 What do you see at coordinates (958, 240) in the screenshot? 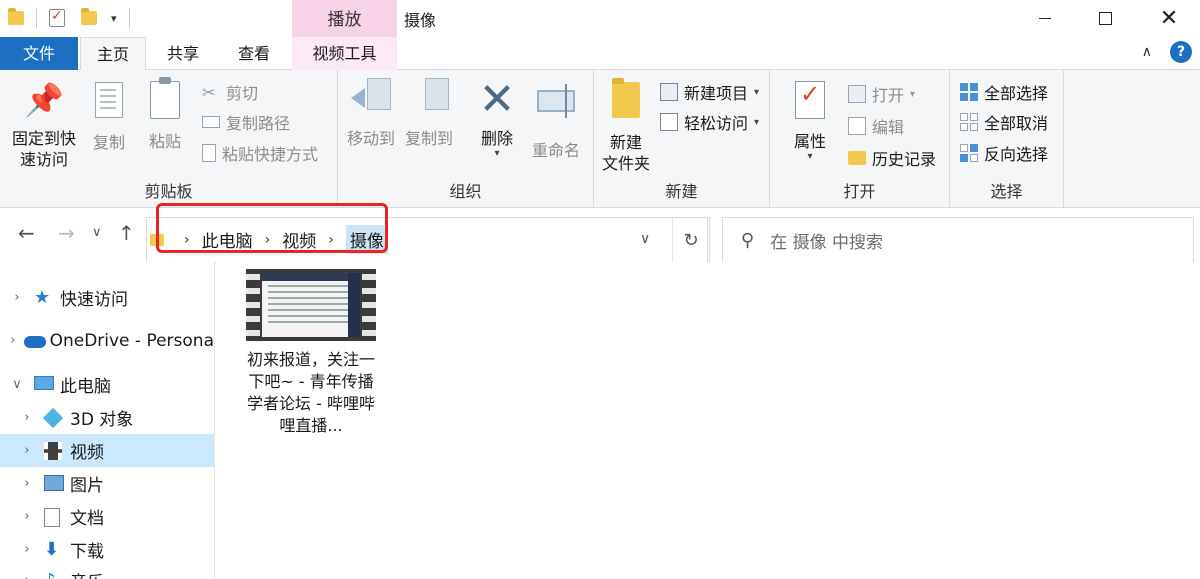
I see `search-box: ⚲ 在 摄像 中搜索` at bounding box center [958, 240].